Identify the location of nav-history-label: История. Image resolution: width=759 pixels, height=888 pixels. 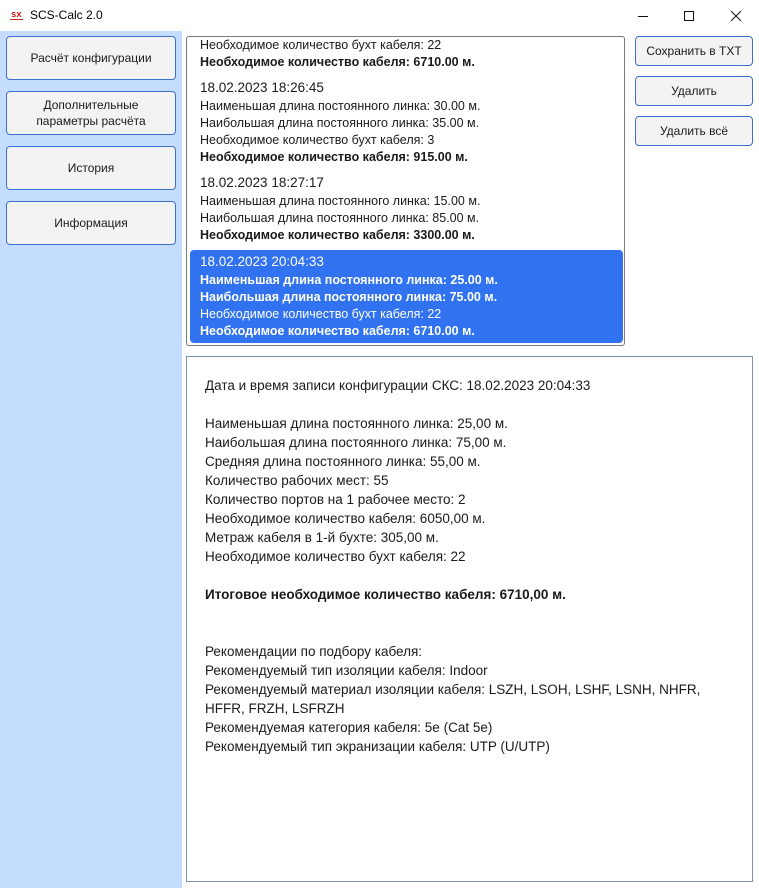
(91, 168).